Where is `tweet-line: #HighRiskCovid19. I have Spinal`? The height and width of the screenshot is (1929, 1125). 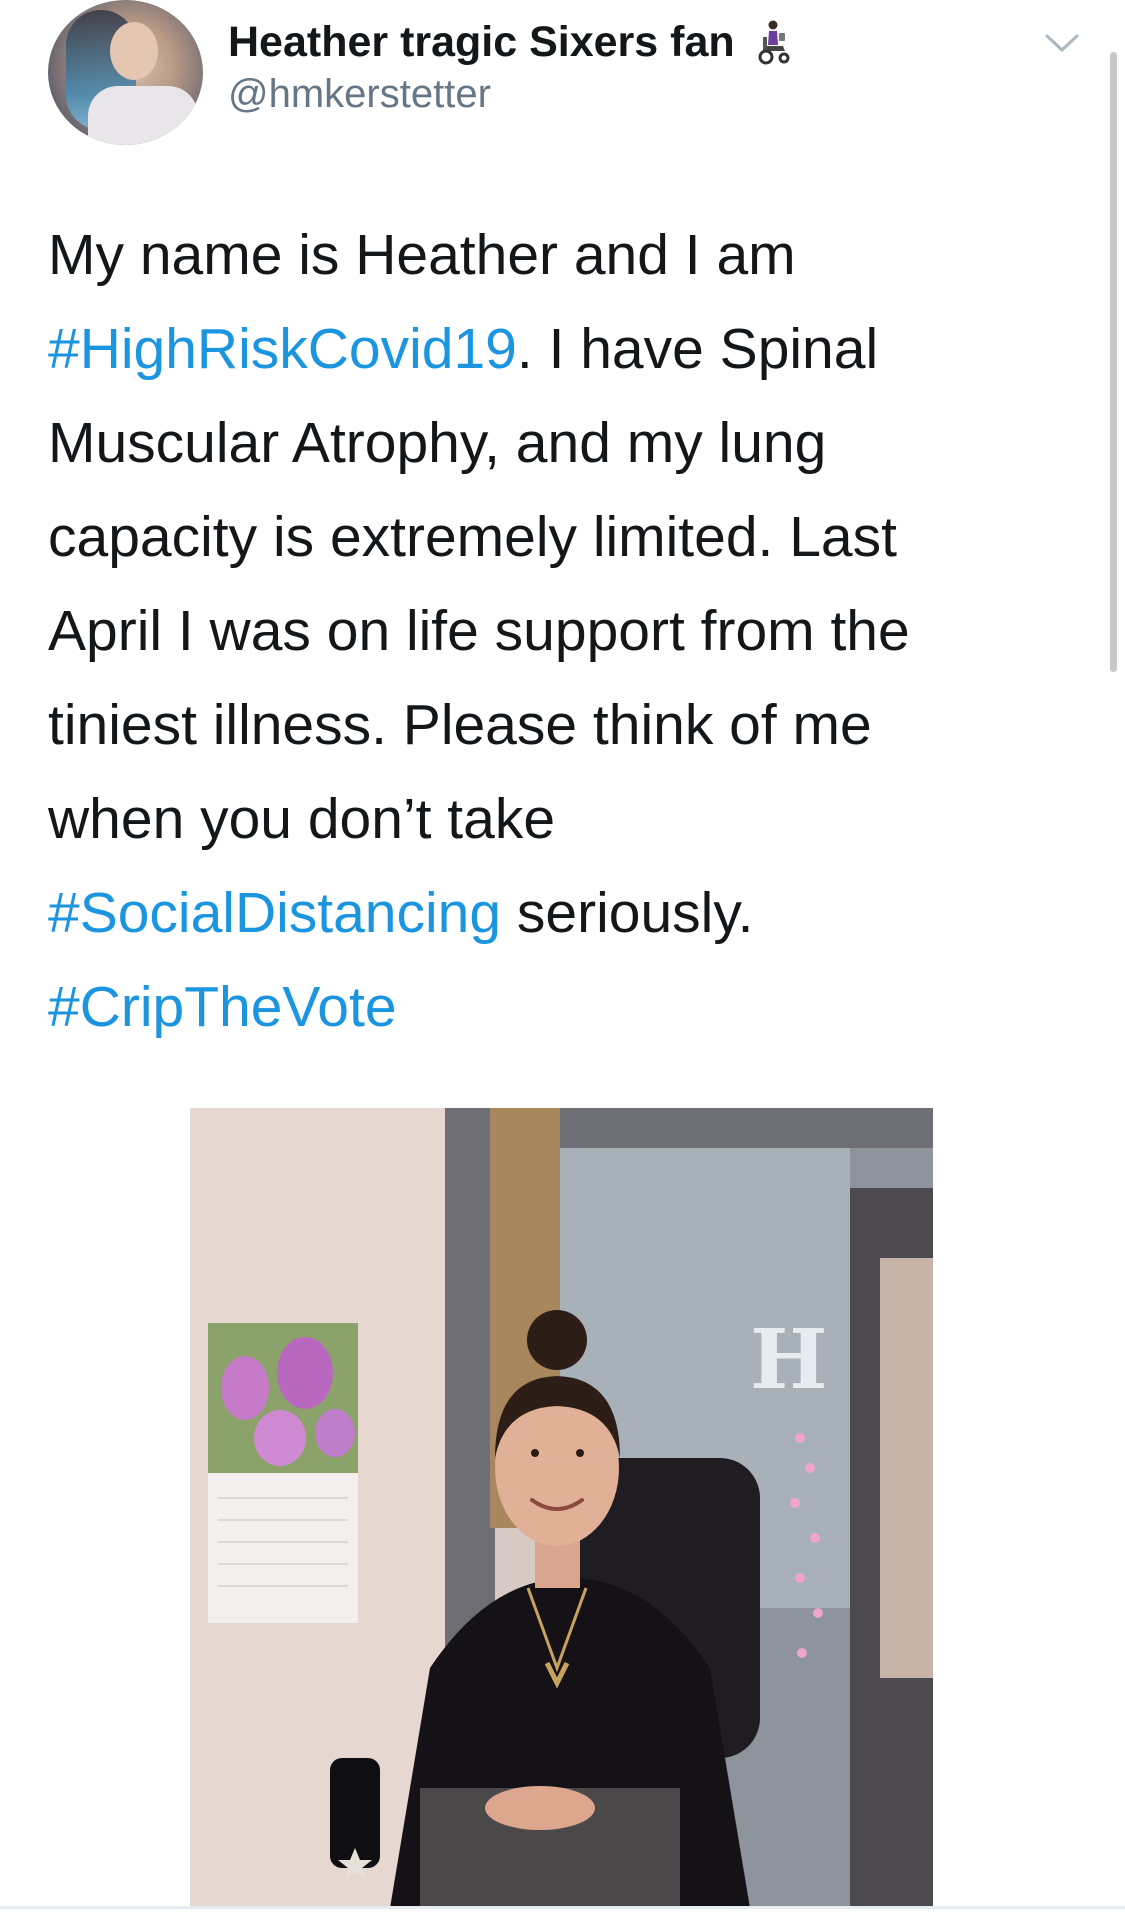 tweet-line: #HighRiskCovid19. I have Spinal is located at coordinates (553, 349).